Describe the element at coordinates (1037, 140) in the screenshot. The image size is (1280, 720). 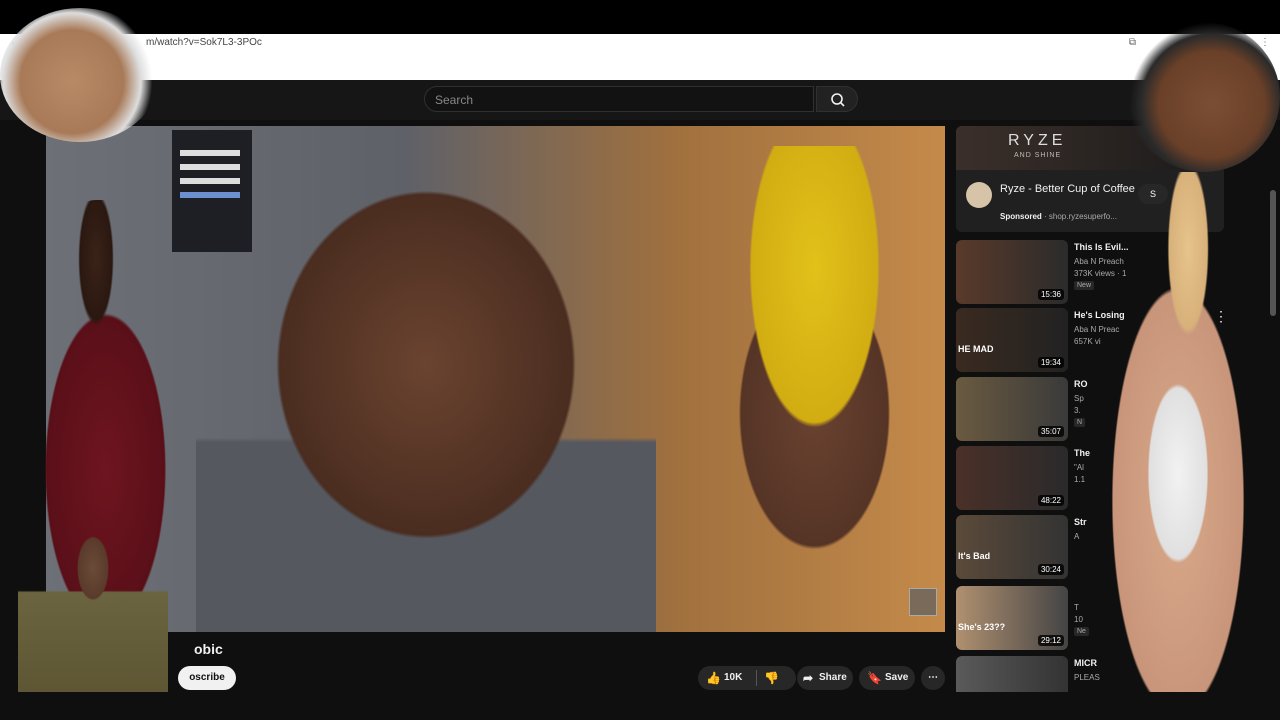
I see `ad-brand: RYZE` at that location.